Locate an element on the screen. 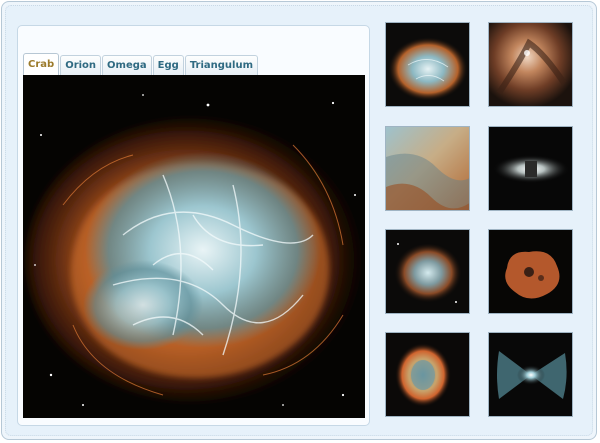  thumbnail-egg is located at coordinates (530, 168).